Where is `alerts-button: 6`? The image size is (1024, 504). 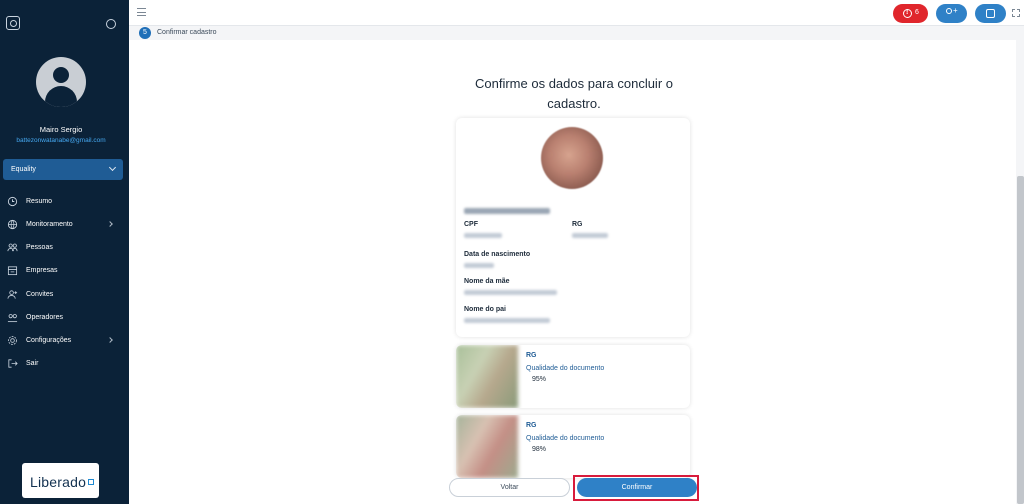 alerts-button: 6 is located at coordinates (910, 13).